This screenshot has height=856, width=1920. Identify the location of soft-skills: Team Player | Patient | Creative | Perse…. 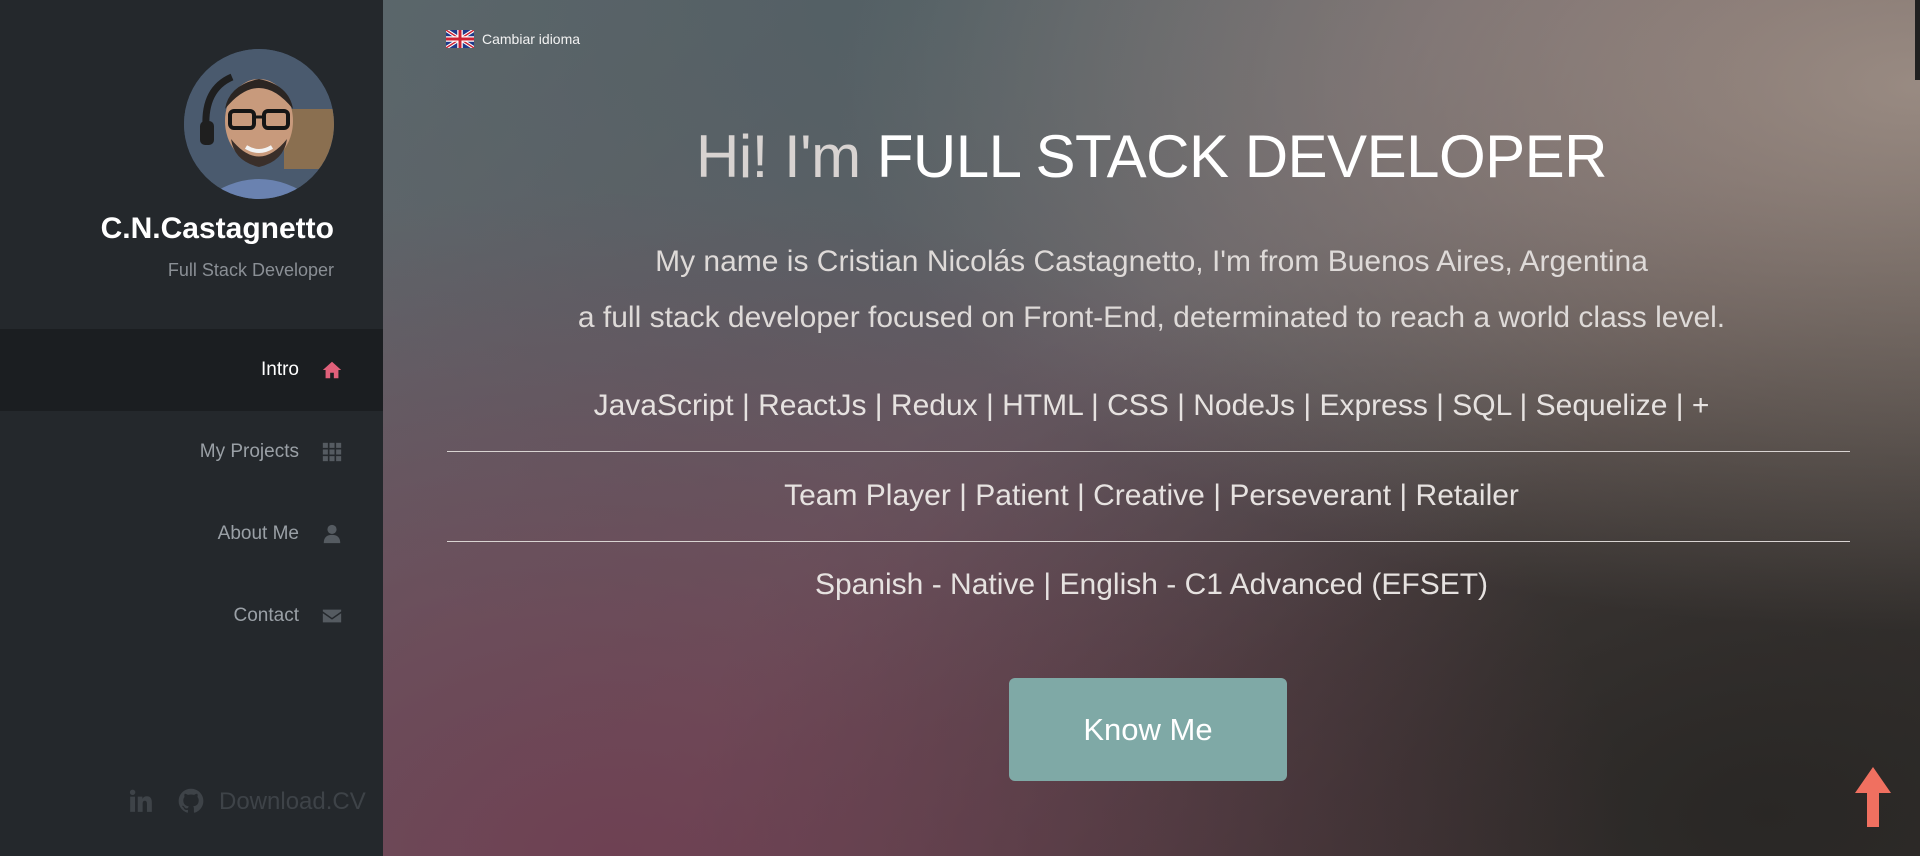
(1151, 495).